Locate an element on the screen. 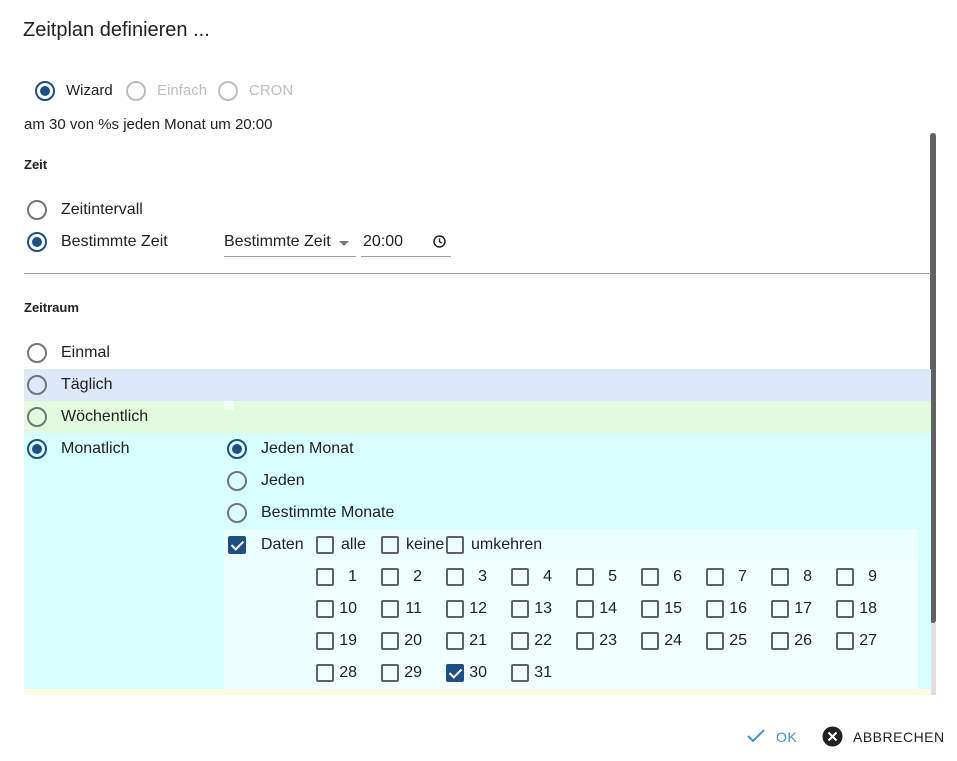  dropdown-arrow-icon is located at coordinates (344, 243).